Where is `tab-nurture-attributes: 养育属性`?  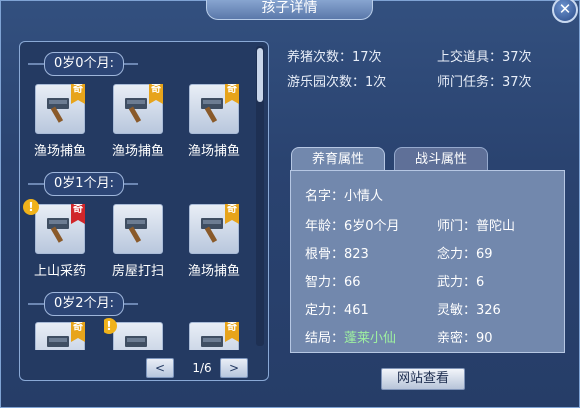
tab-nurture-attributes: 养育属性 is located at coordinates (338, 159).